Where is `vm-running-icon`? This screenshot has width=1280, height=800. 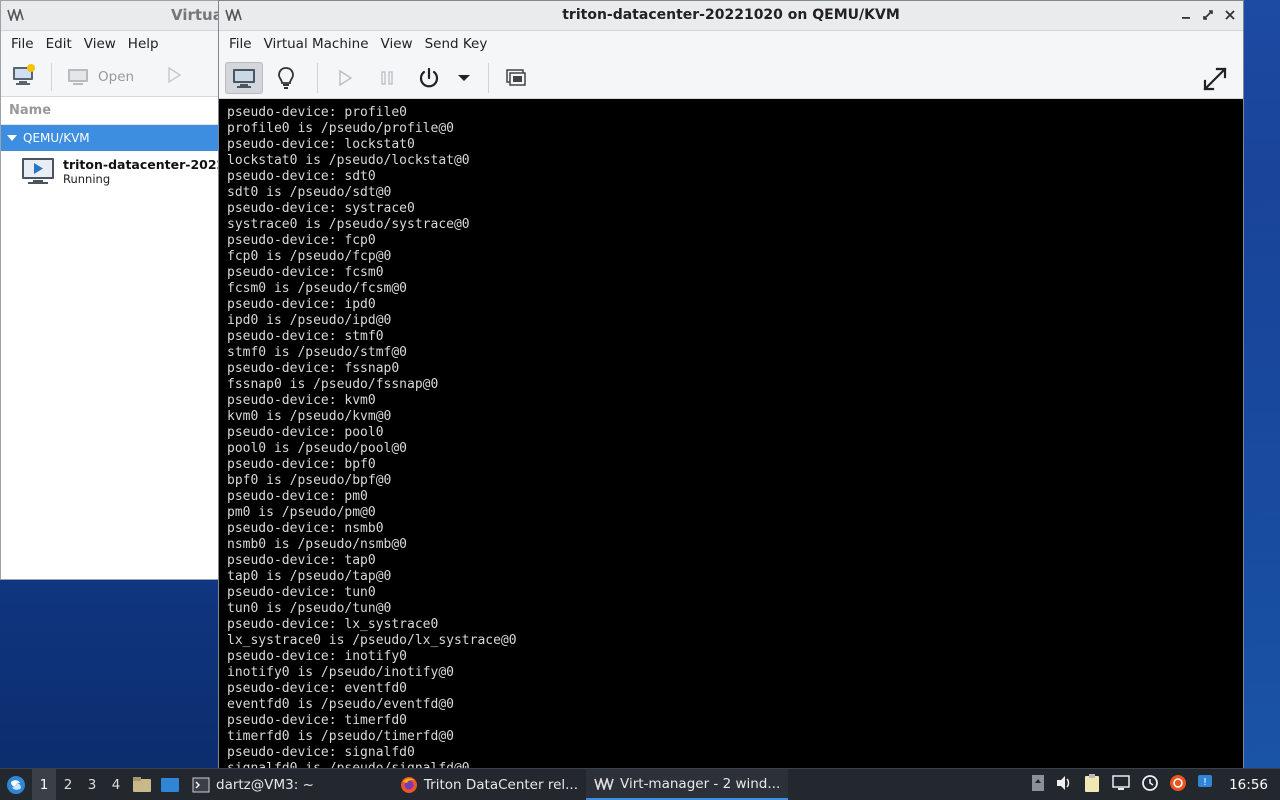
vm-running-icon is located at coordinates (38, 171).